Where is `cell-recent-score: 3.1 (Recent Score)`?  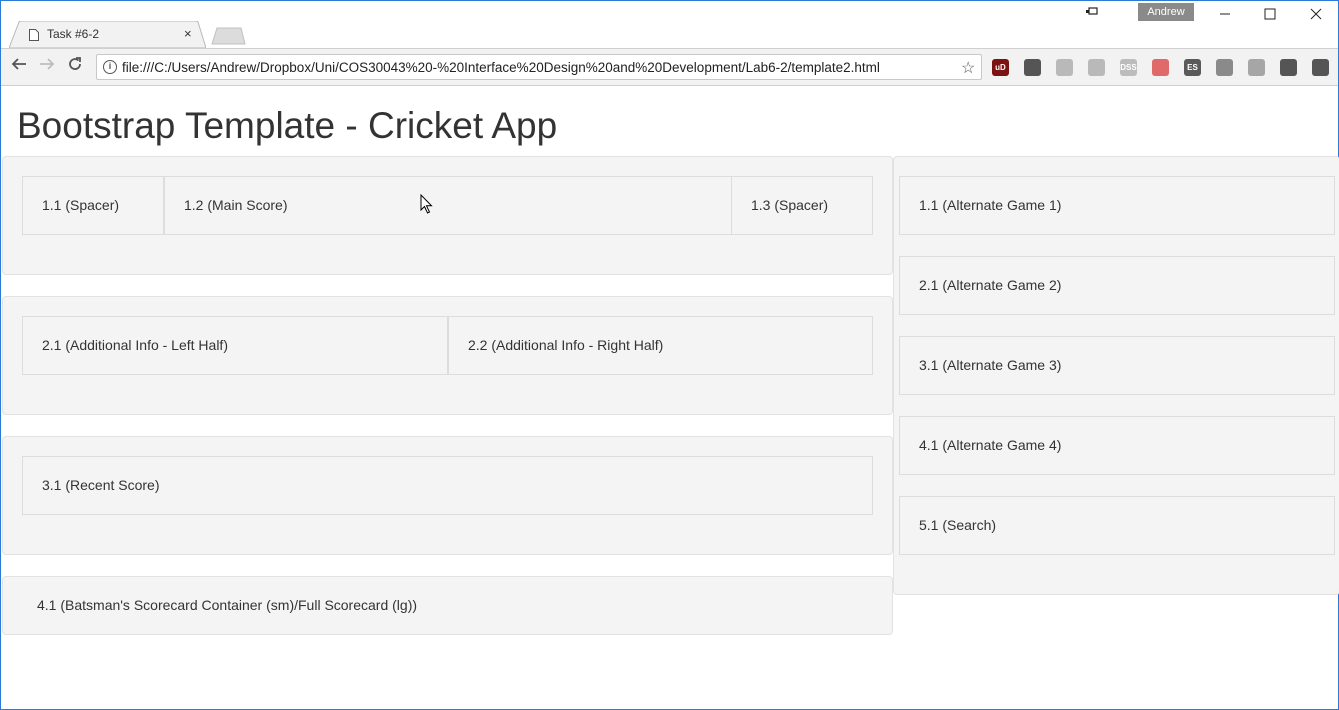
cell-recent-score: 3.1 (Recent Score) is located at coordinates (447, 485).